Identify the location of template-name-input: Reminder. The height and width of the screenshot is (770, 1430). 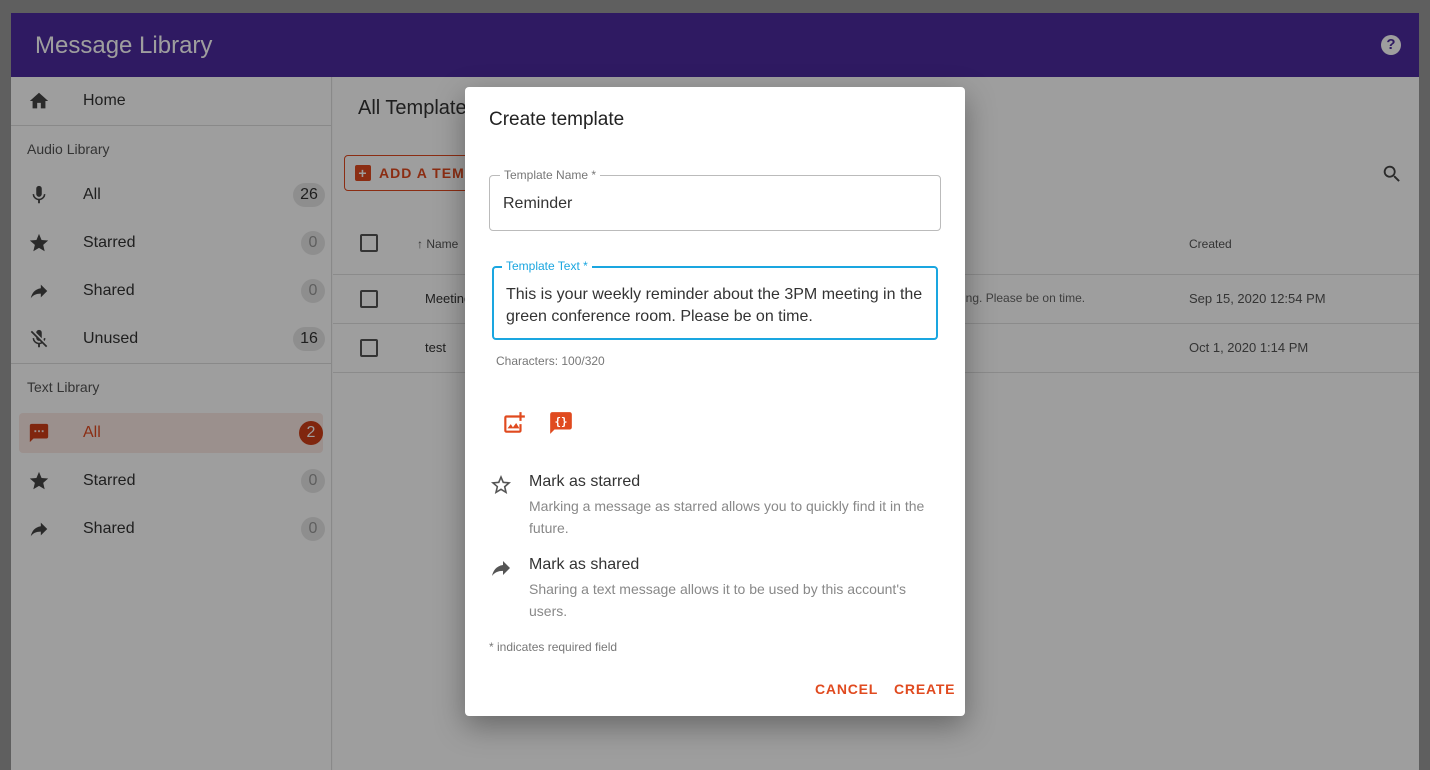
(537, 204).